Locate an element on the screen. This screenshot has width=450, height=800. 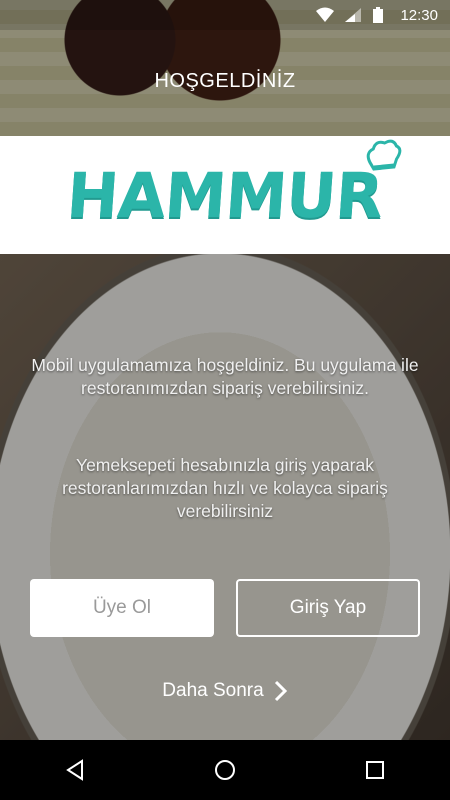
logo-text: HAMMUR is located at coordinates (225, 195).